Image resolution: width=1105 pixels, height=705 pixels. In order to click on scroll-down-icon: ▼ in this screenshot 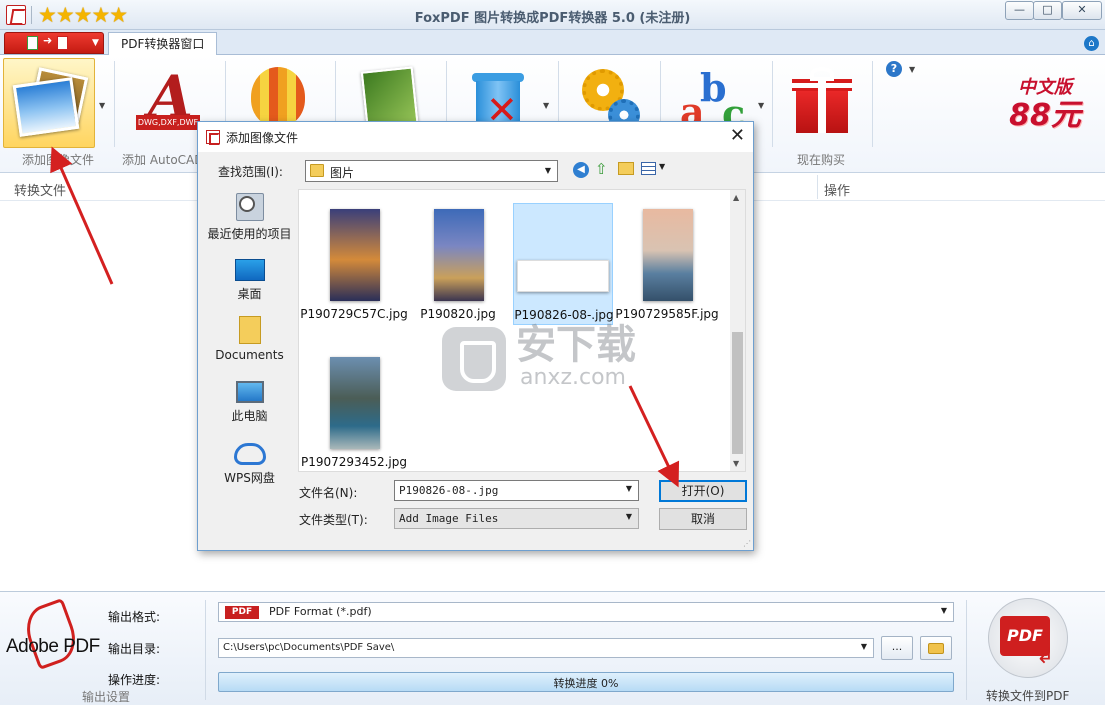, I will do `click(736, 463)`.